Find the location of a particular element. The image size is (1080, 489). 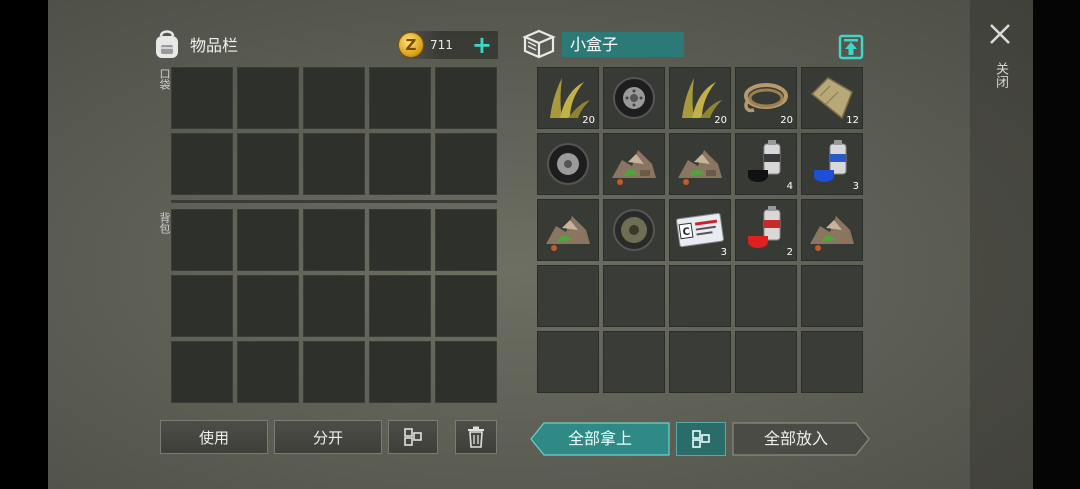

trash-icon is located at coordinates (476, 437).